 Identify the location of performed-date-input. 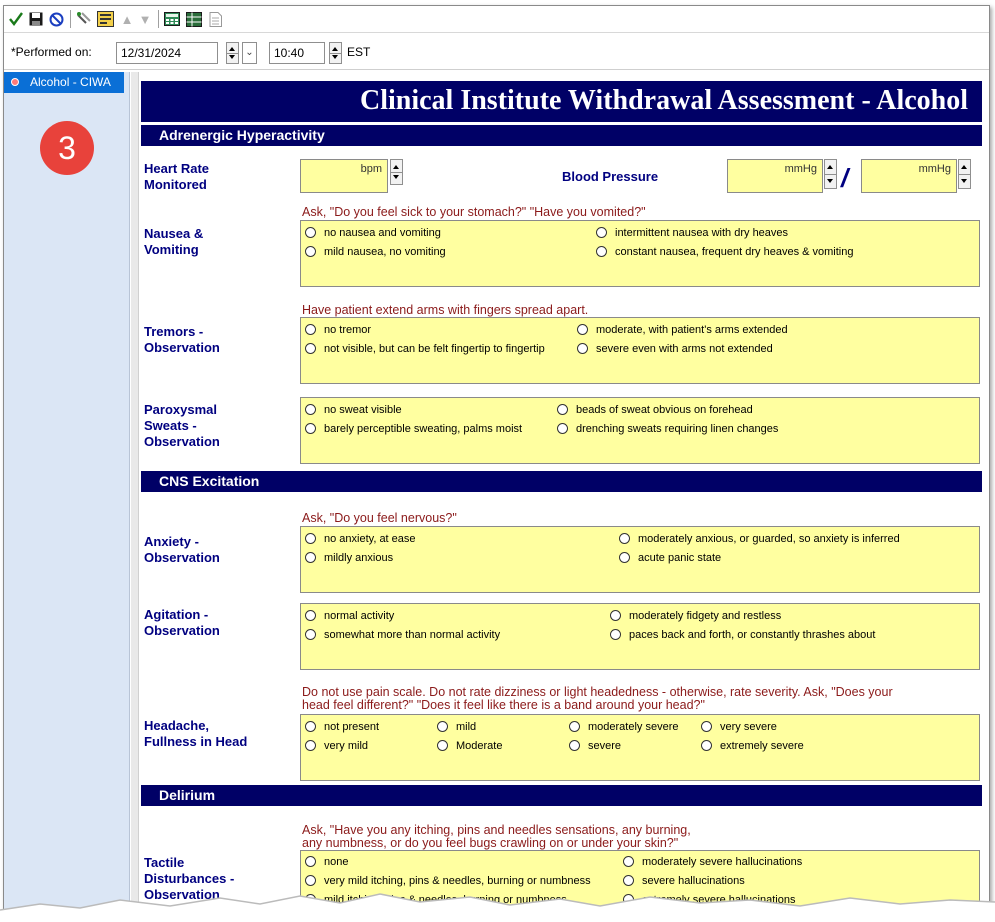
(167, 53).